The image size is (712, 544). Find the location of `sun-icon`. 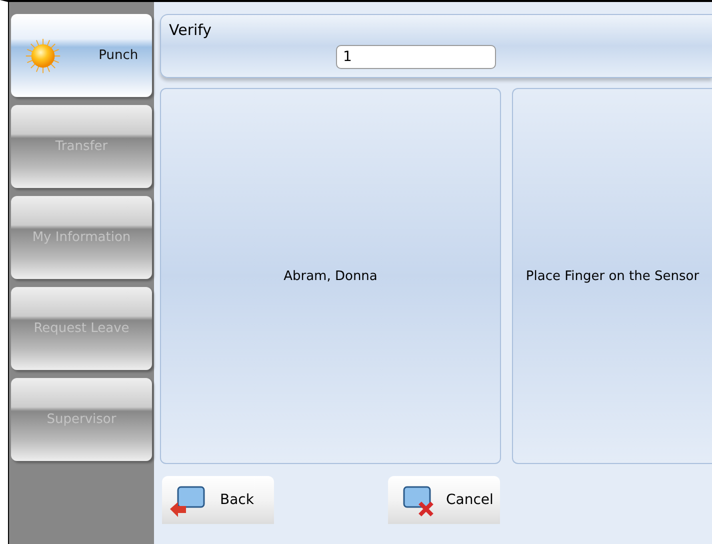

sun-icon is located at coordinates (42, 56).